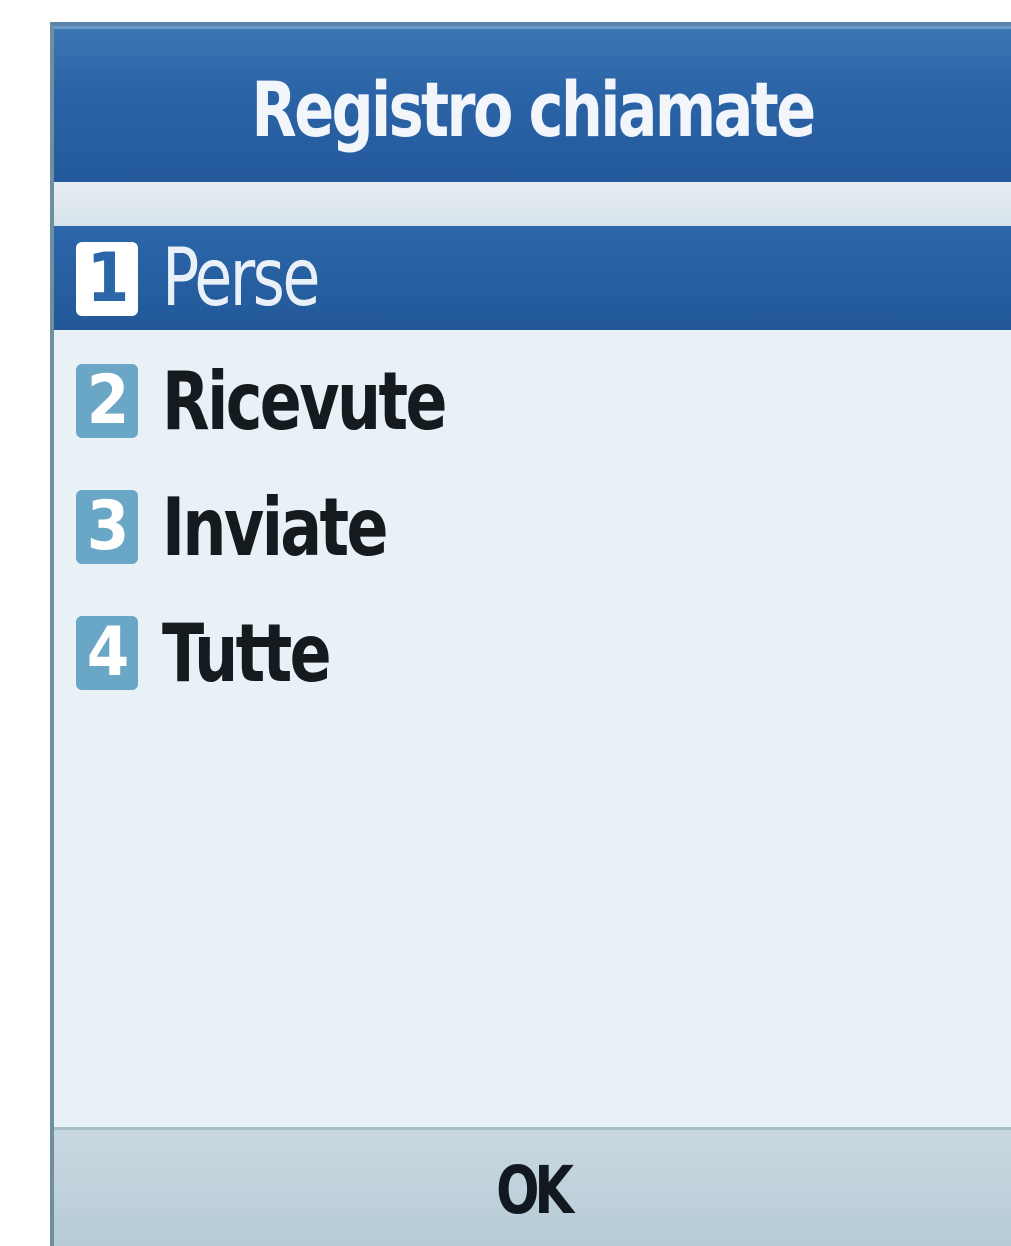 The width and height of the screenshot is (1011, 1246). Describe the element at coordinates (533, 109) in the screenshot. I see `screen-title: Registro chiamate` at that location.